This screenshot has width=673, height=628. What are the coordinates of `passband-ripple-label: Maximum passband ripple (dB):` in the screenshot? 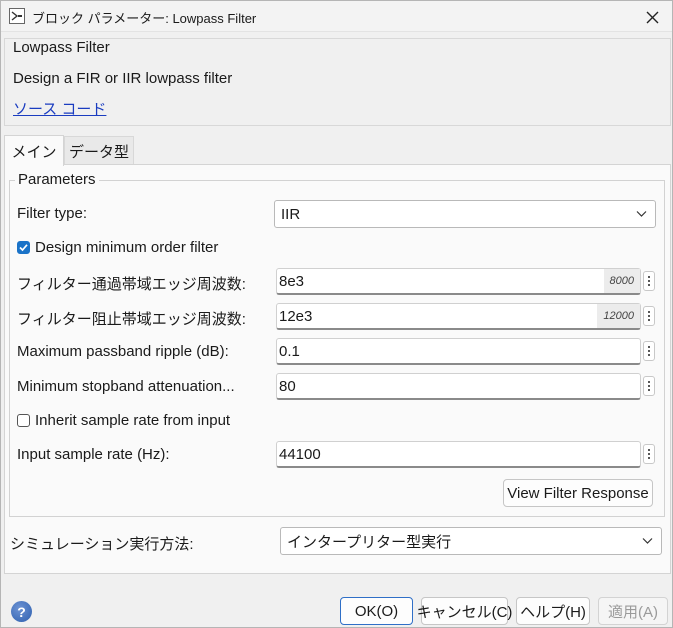 It's located at (123, 351).